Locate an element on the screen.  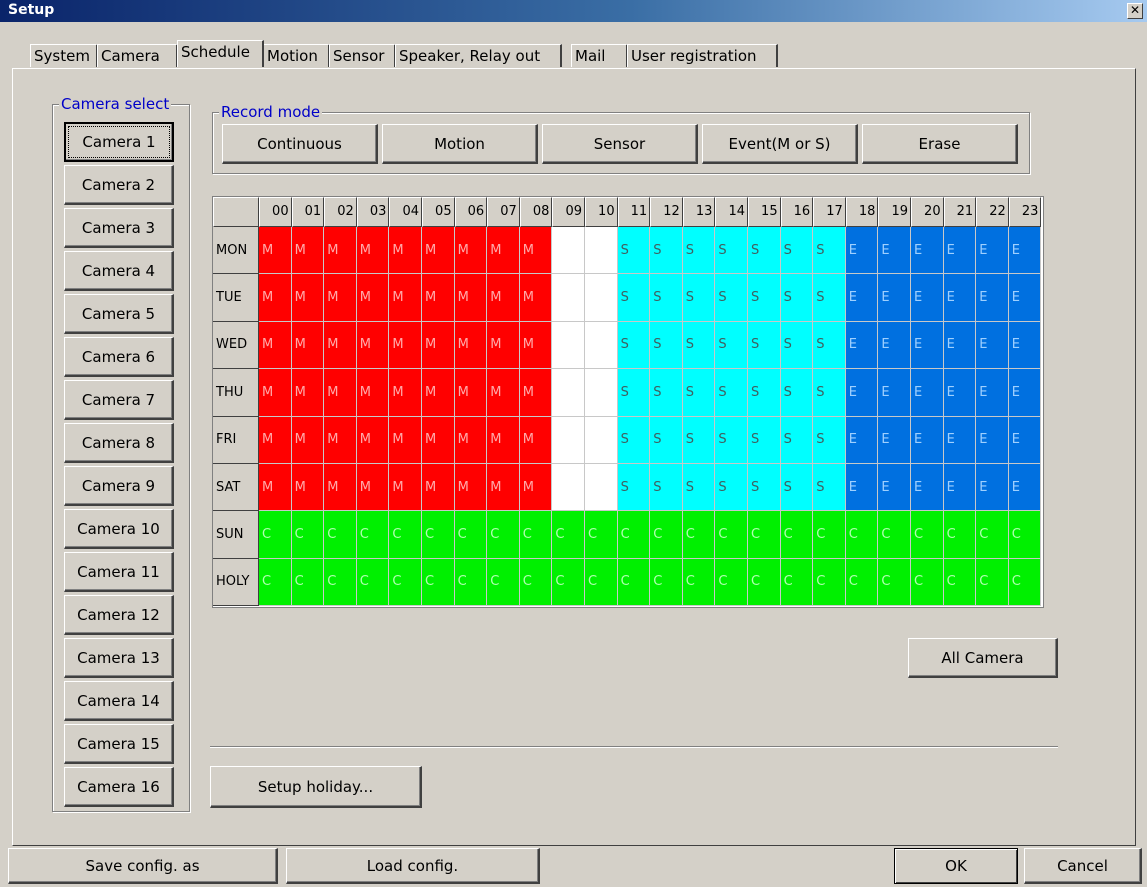
tab-system: System is located at coordinates (64, 55).